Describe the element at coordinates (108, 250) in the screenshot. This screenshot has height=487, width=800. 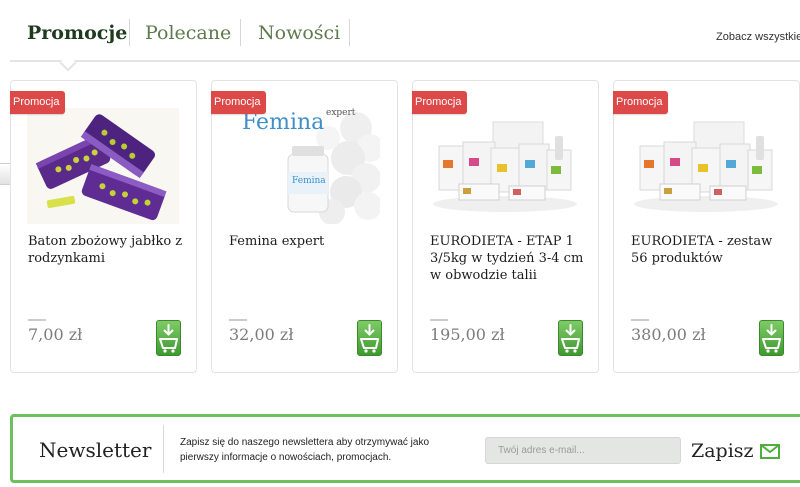
I see `product-name: Baton zbożowy jabłko z rodzynkami` at that location.